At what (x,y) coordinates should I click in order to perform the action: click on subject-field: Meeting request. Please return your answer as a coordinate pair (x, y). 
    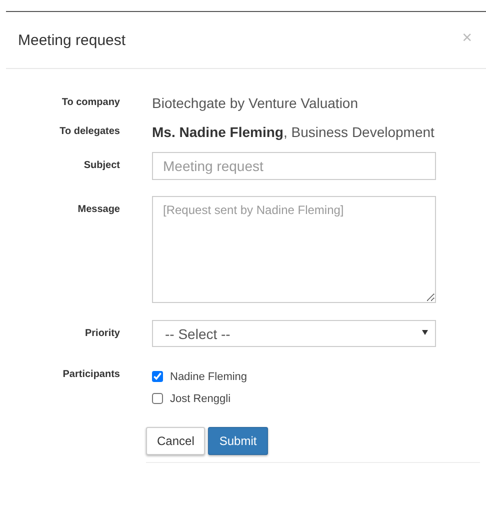
    Looking at the image, I should click on (294, 166).